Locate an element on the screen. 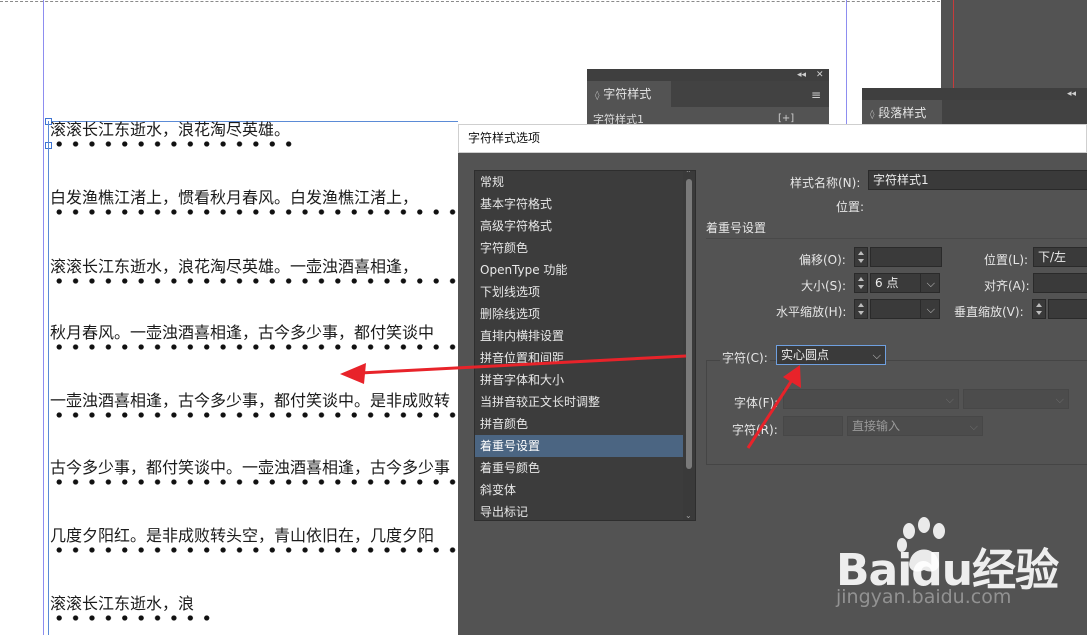  category-item: 拼音字体和大小 is located at coordinates (580, 380).